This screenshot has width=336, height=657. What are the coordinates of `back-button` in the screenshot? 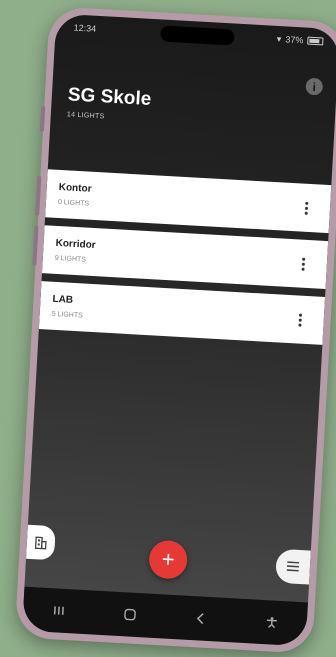 It's located at (200, 619).